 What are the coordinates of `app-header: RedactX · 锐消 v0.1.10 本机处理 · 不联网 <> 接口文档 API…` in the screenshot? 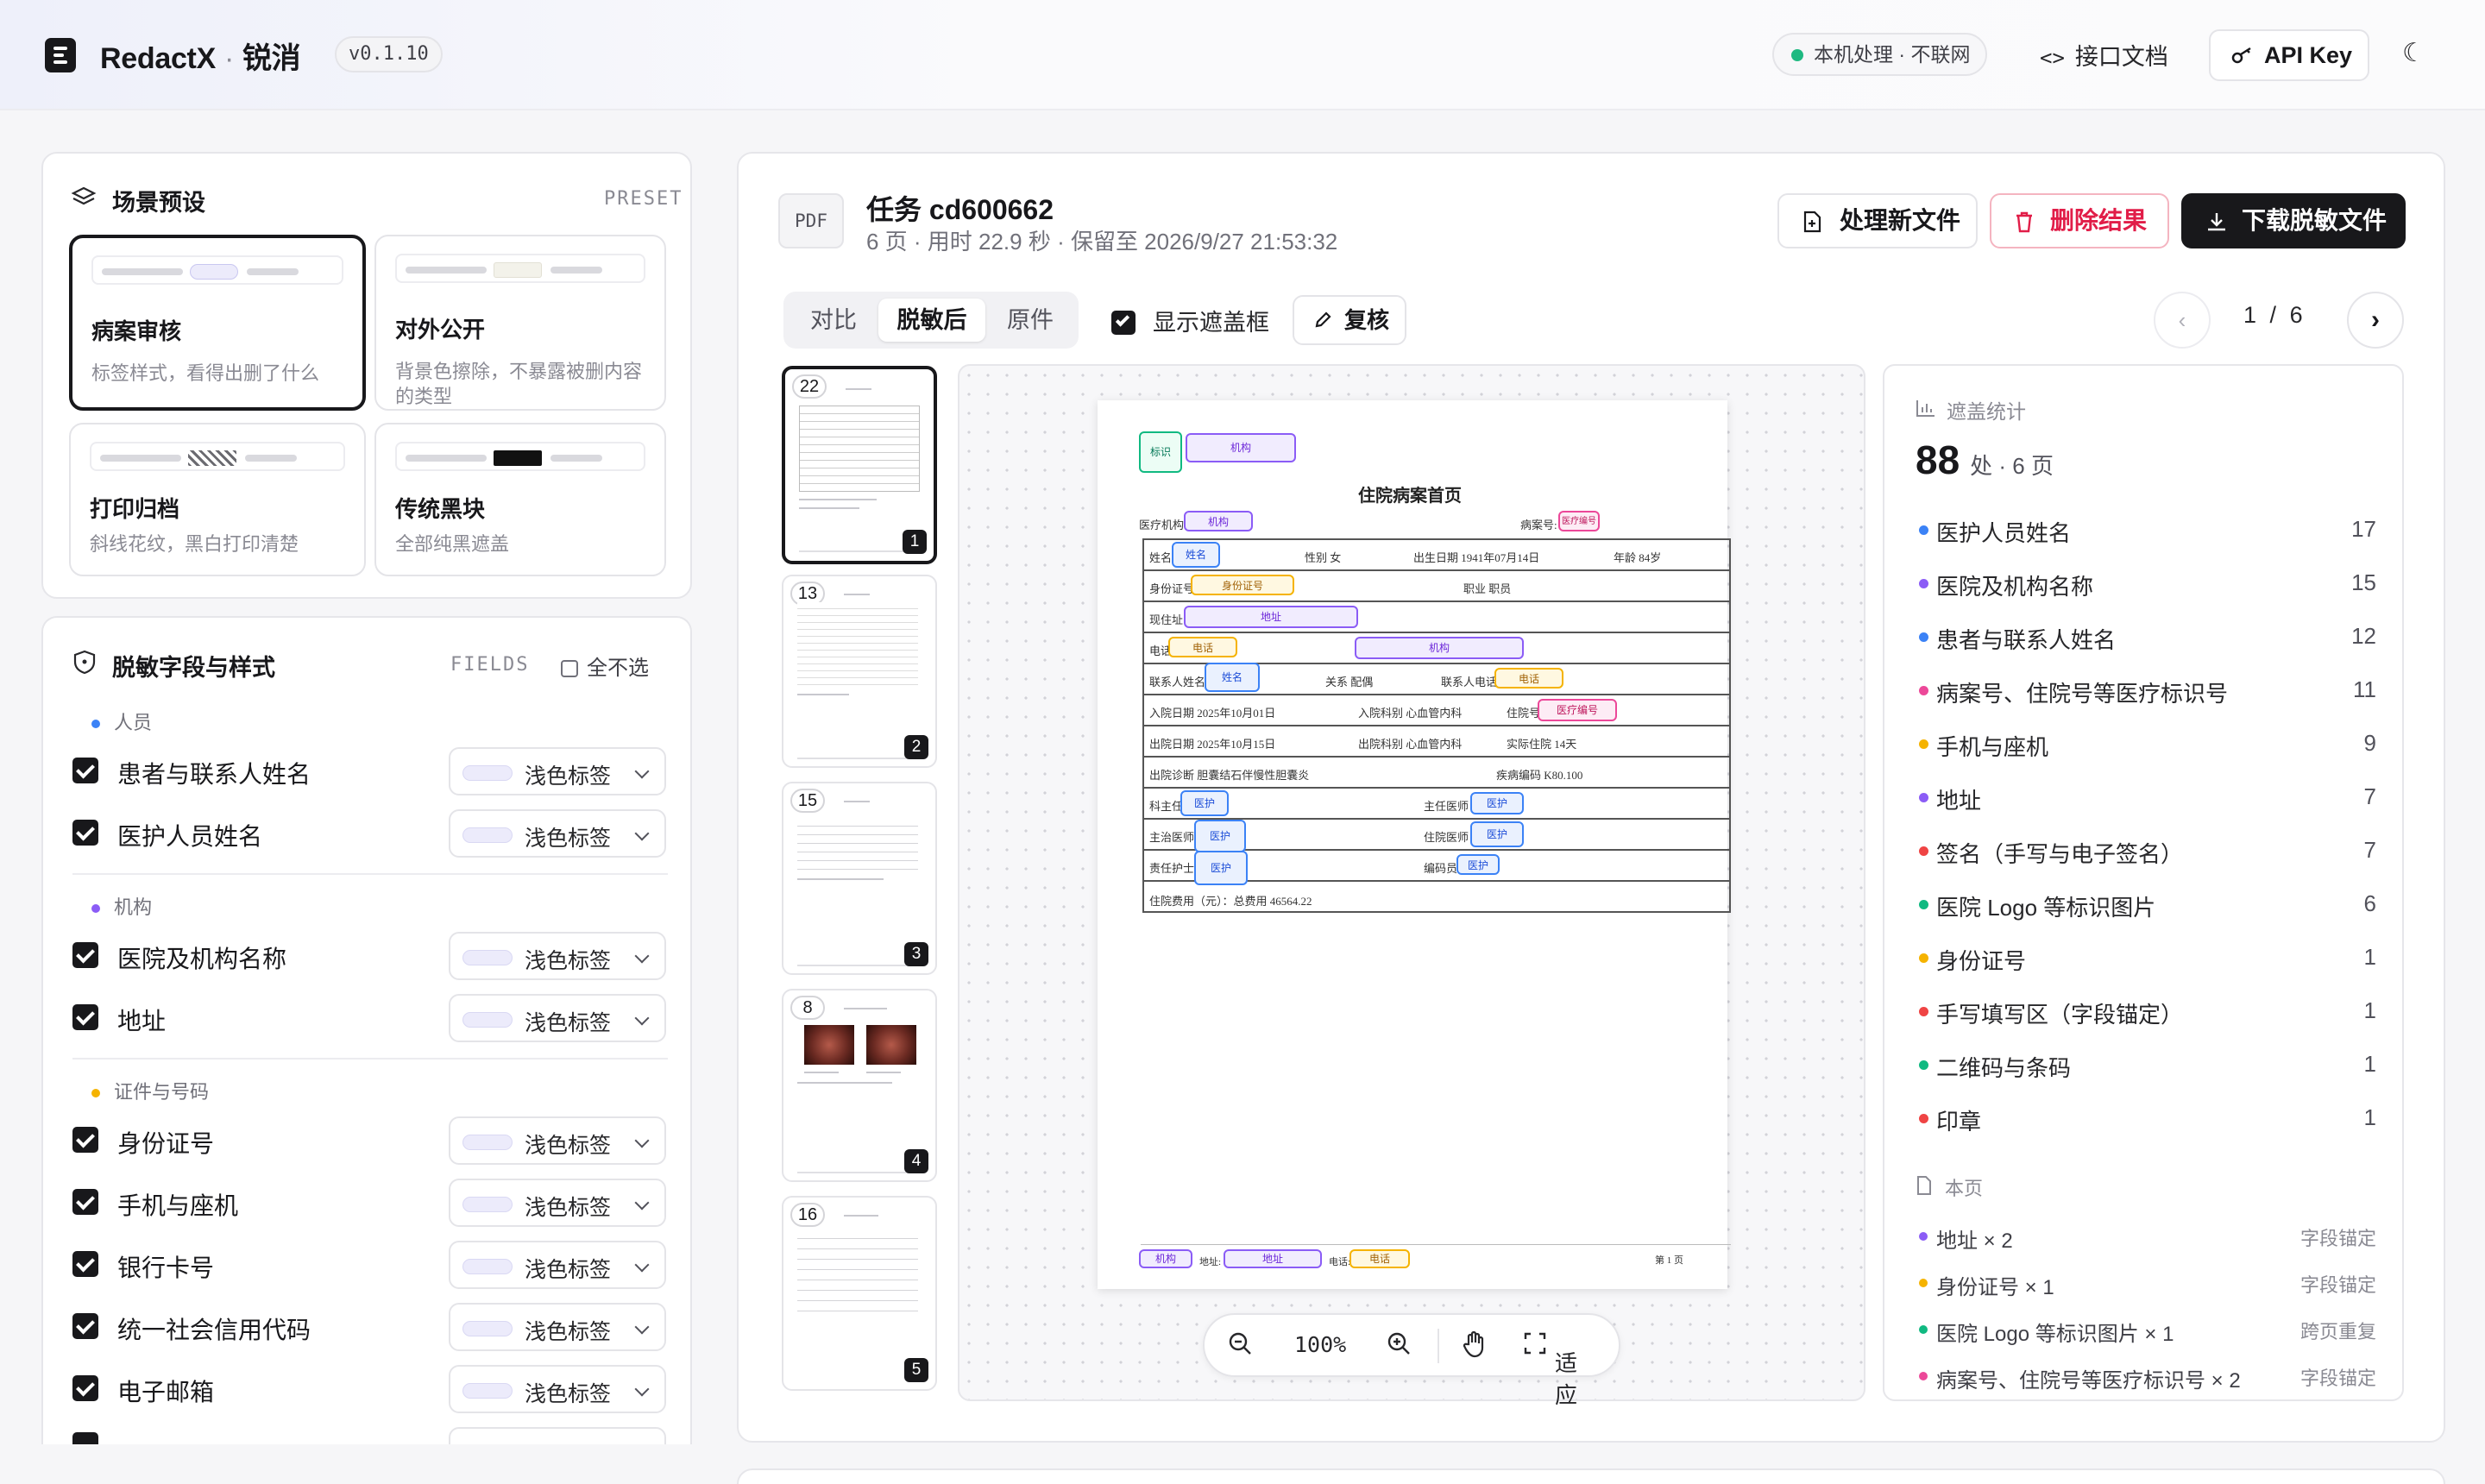 It's located at (1242, 55).